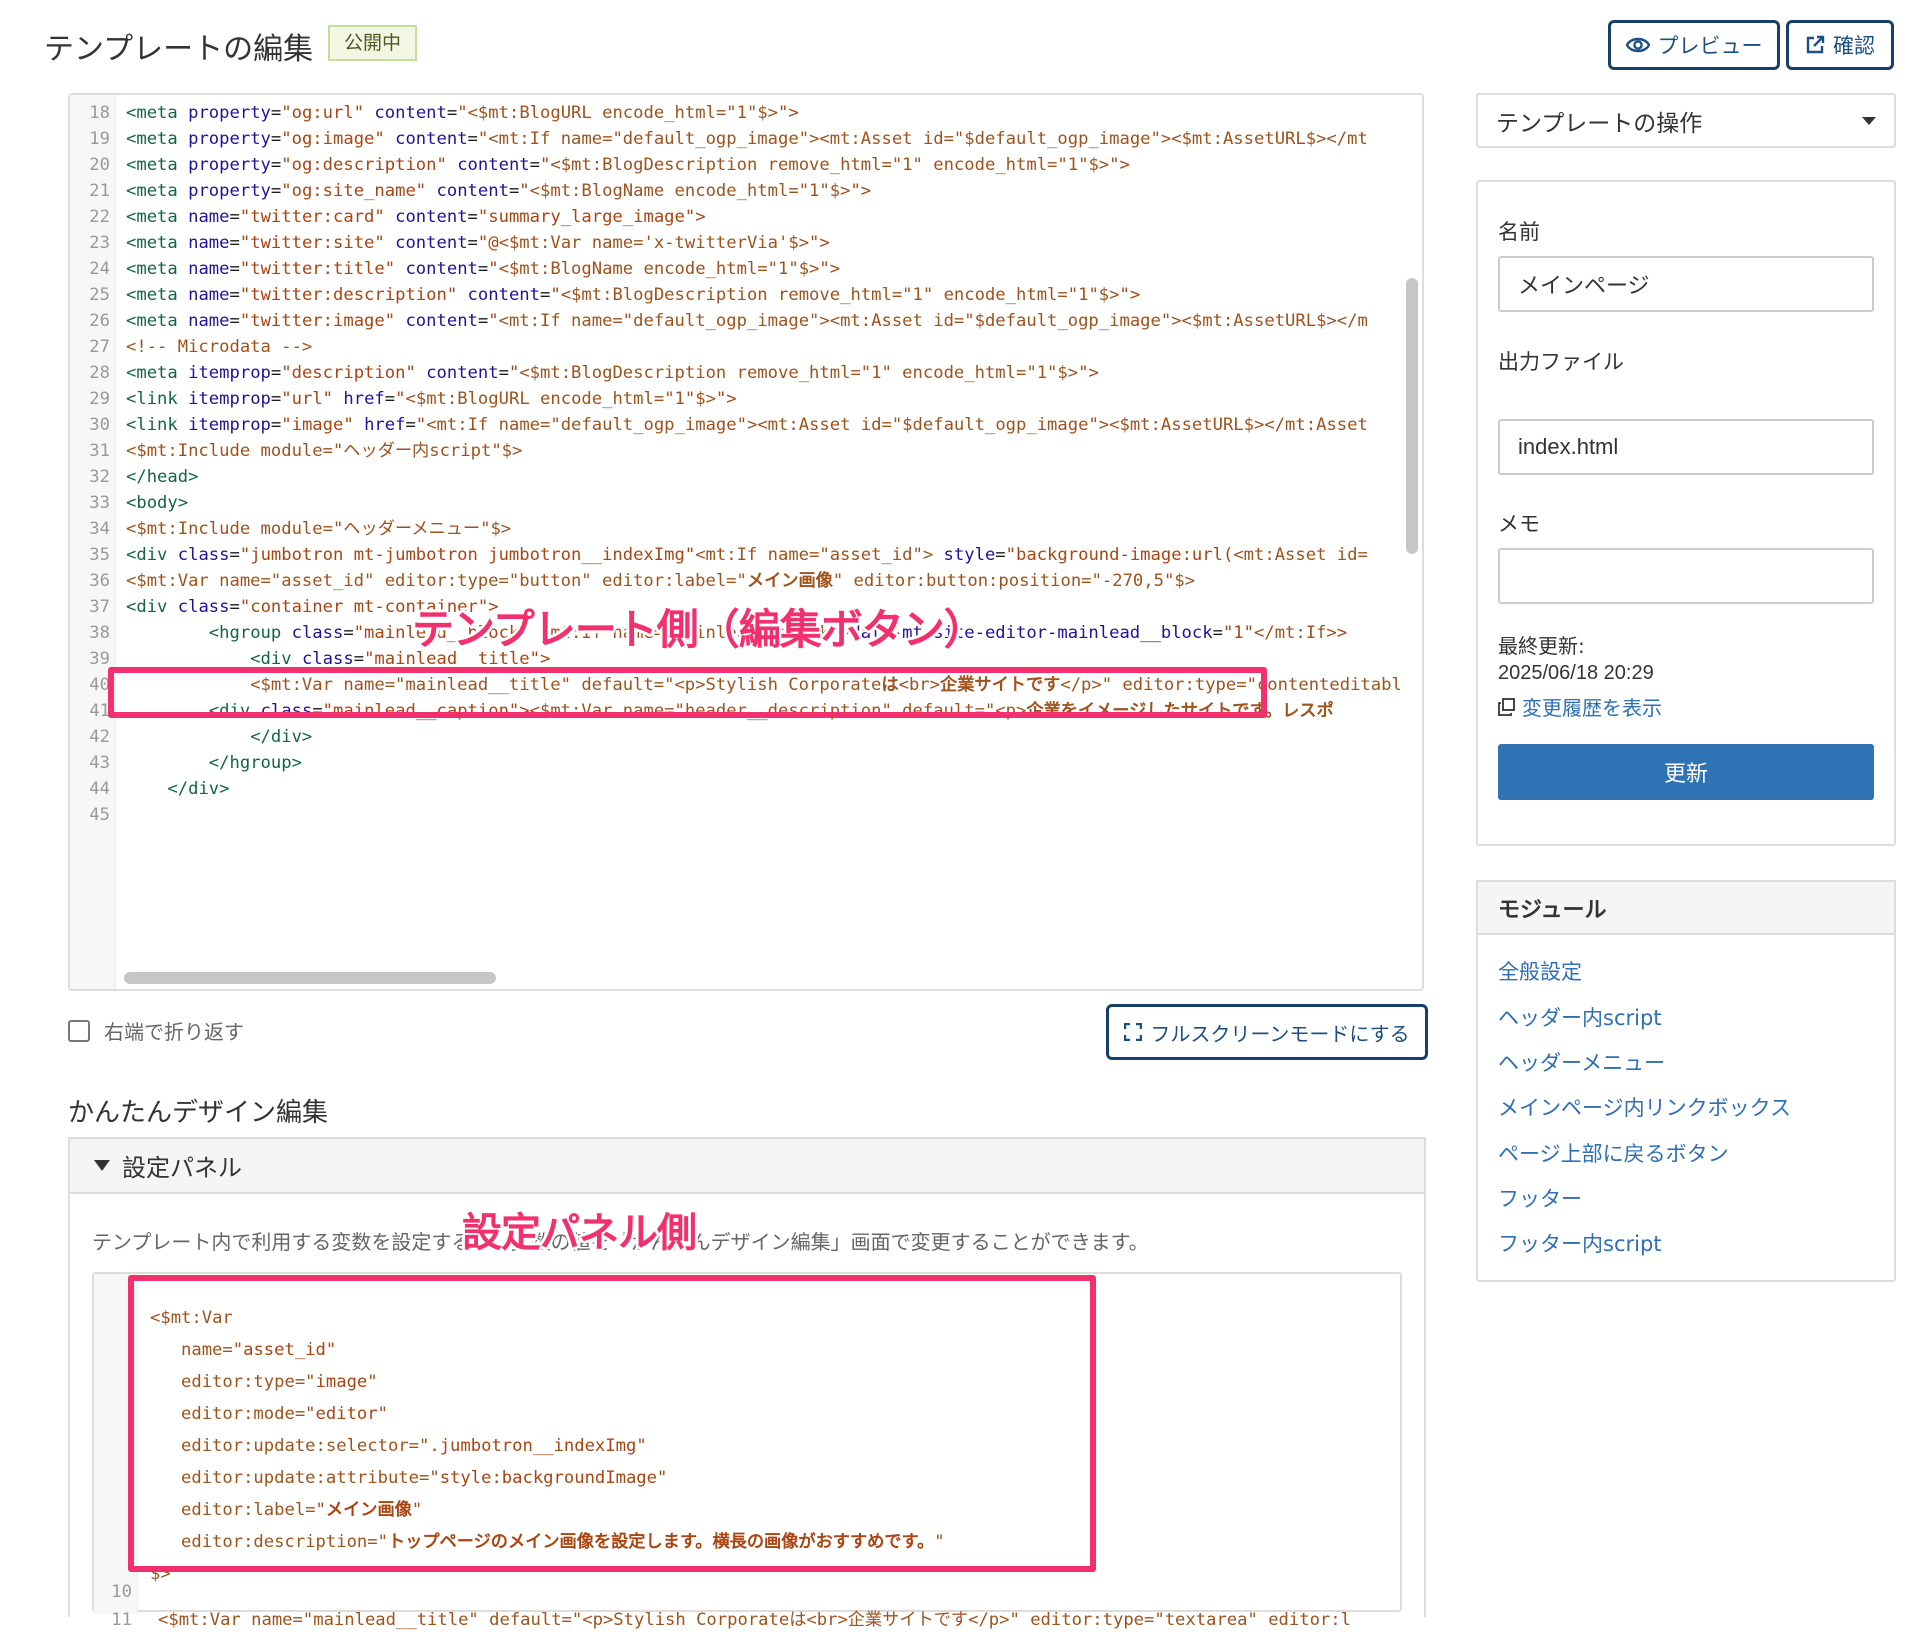 The height and width of the screenshot is (1636, 1920). I want to click on preview-button: プレビュー, so click(1694, 45).